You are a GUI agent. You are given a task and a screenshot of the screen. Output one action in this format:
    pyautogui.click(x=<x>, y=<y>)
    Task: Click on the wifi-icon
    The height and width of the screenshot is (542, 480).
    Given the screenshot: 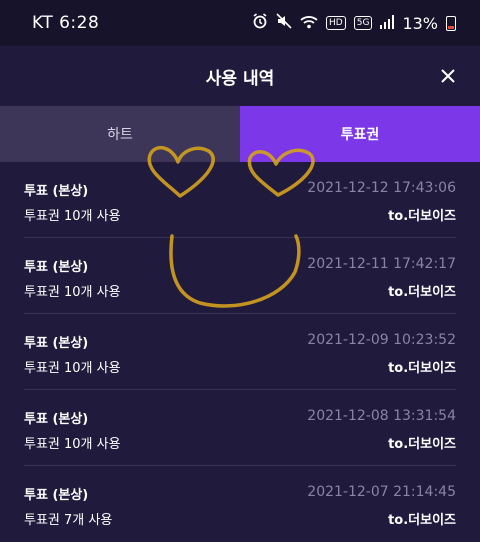 What is the action you would take?
    pyautogui.click(x=309, y=23)
    